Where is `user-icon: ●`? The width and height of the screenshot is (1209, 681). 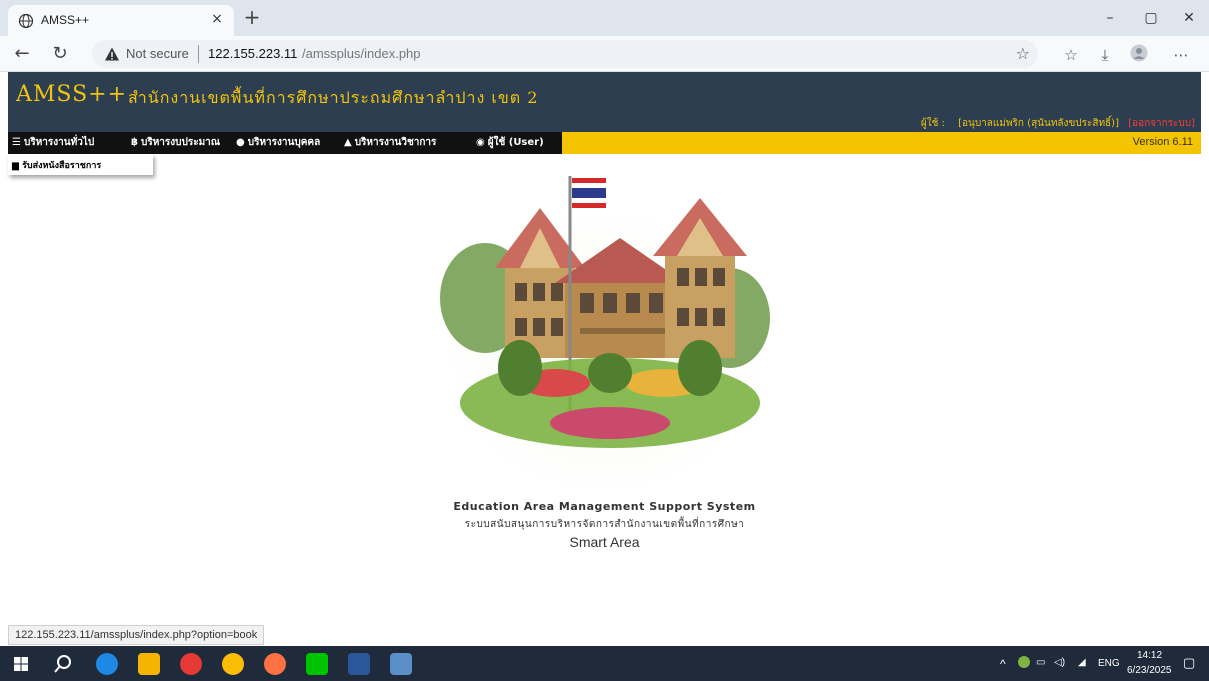
user-icon: ● is located at coordinates (240, 142).